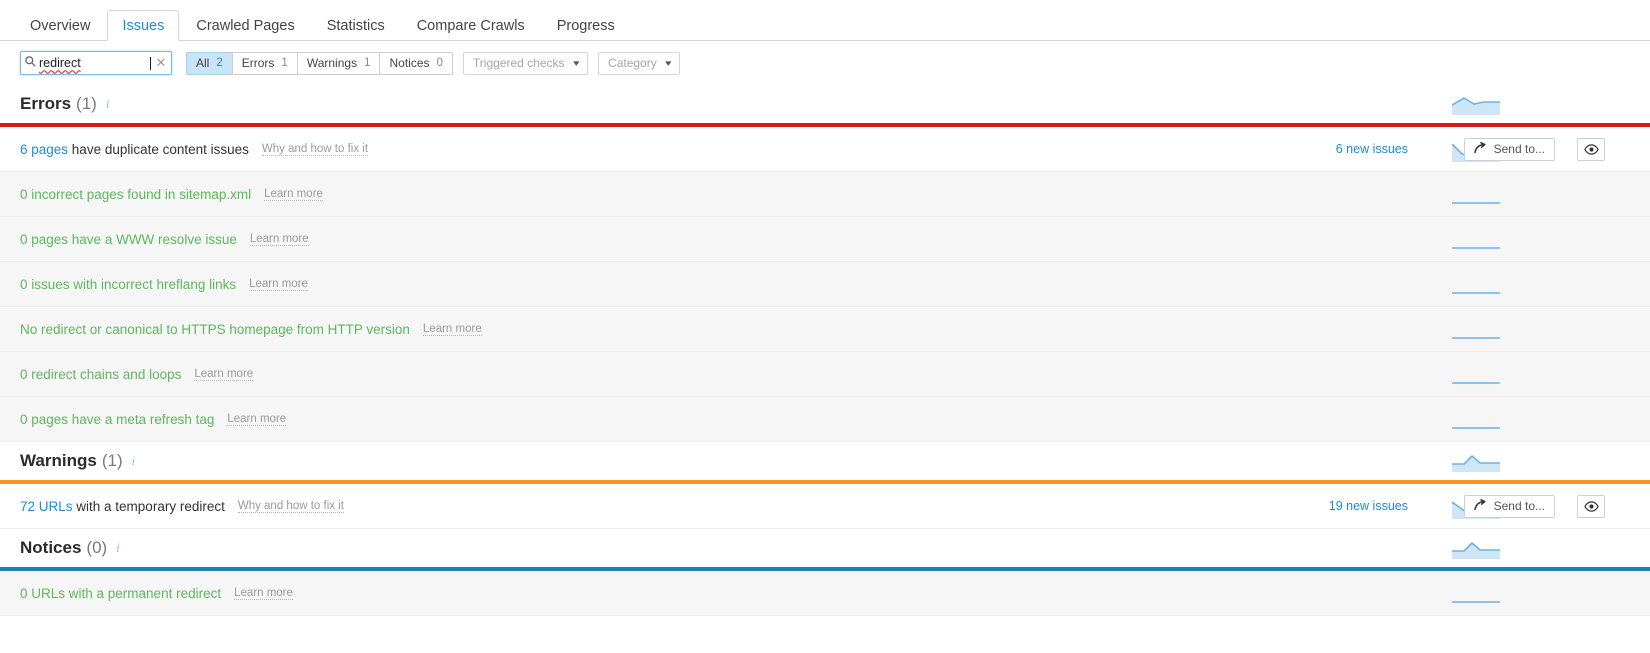 The image size is (1650, 653). Describe the element at coordinates (825, 461) in the screenshot. I see `section-header-warnings: Warnings (1) i` at that location.